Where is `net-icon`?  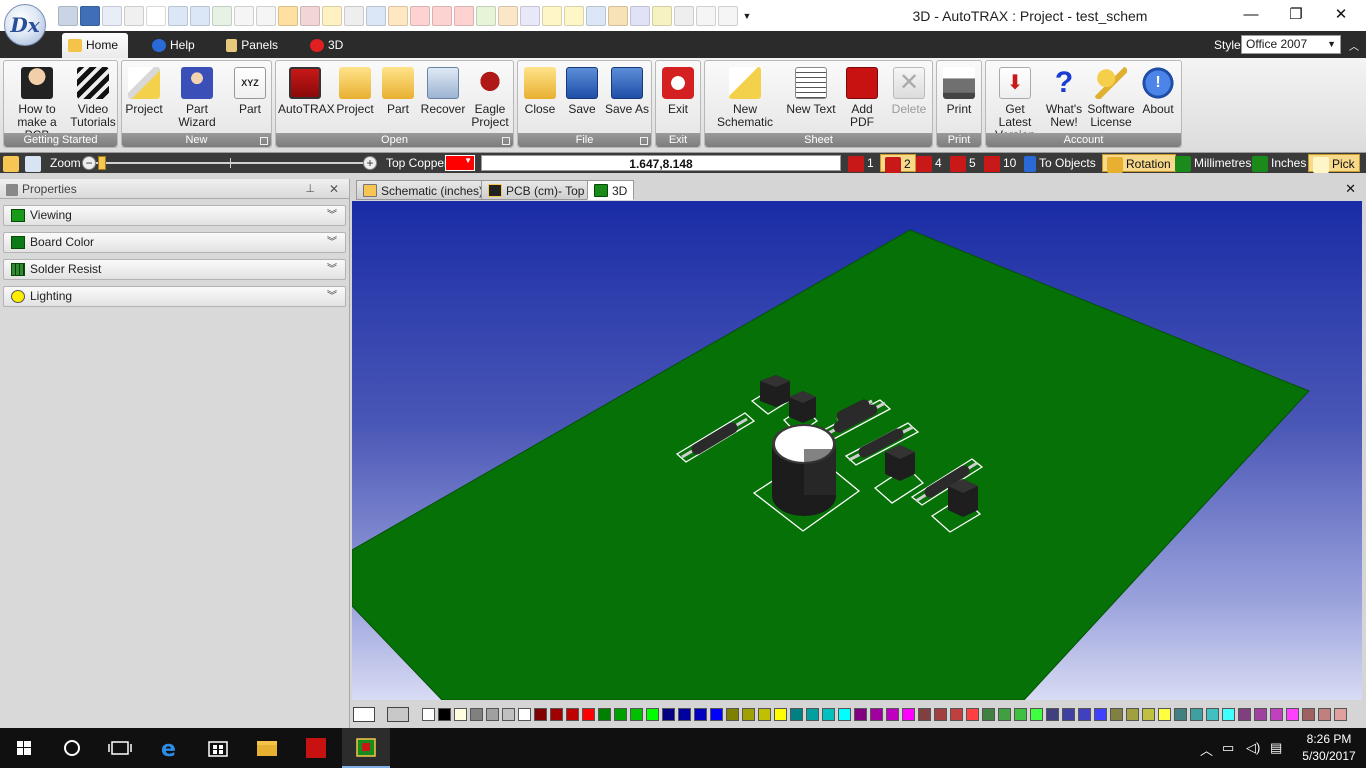 net-icon is located at coordinates (596, 16).